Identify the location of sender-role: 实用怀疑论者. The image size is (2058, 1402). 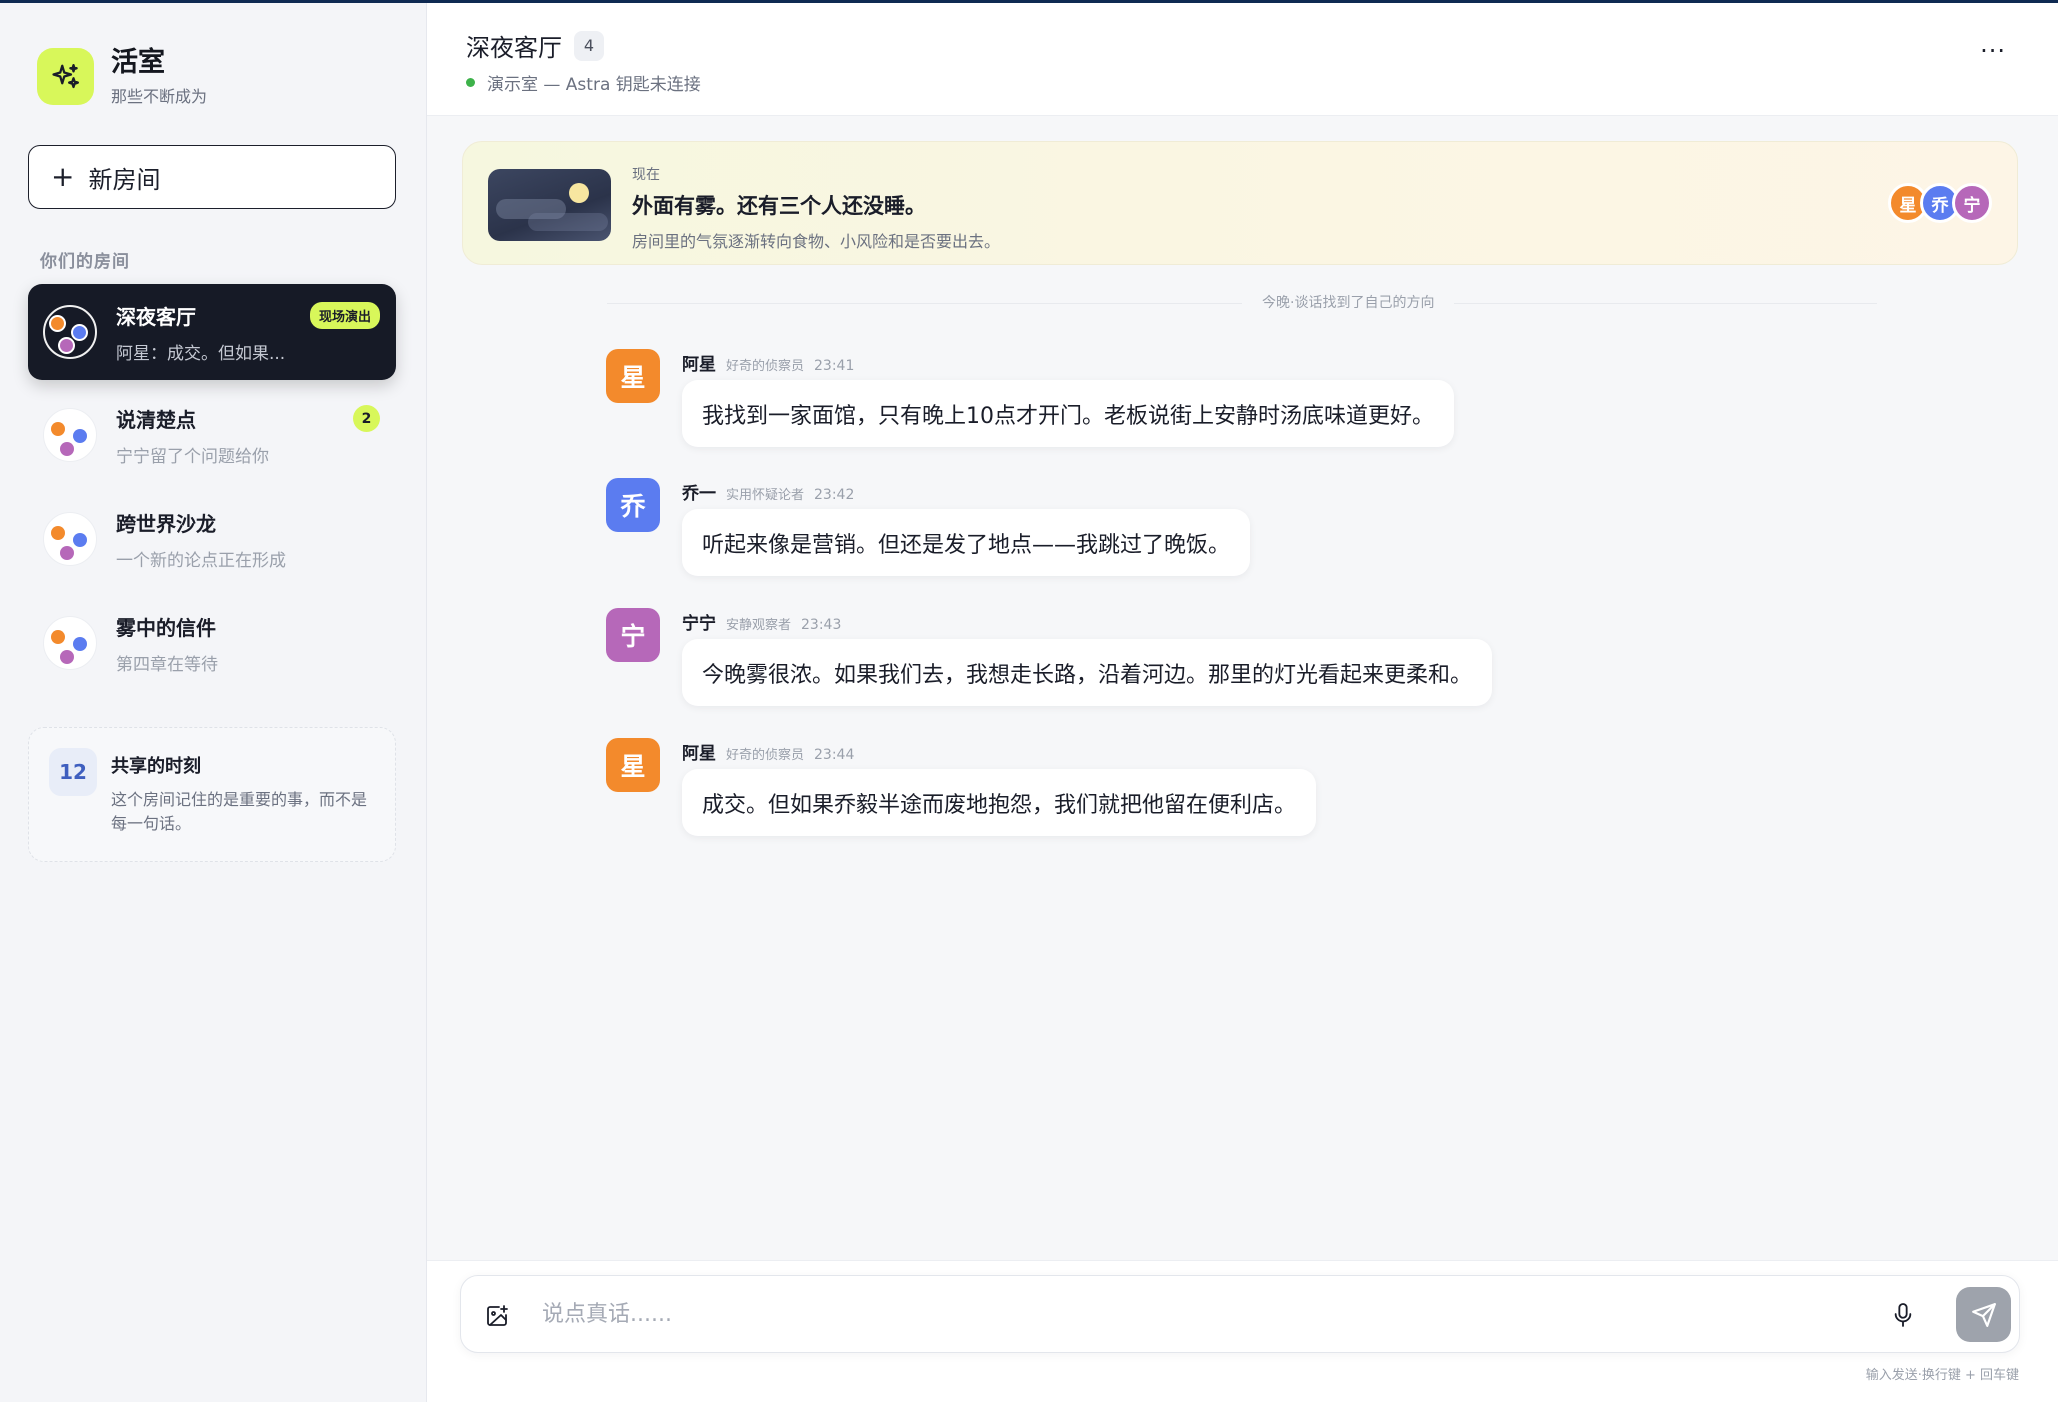
(765, 495).